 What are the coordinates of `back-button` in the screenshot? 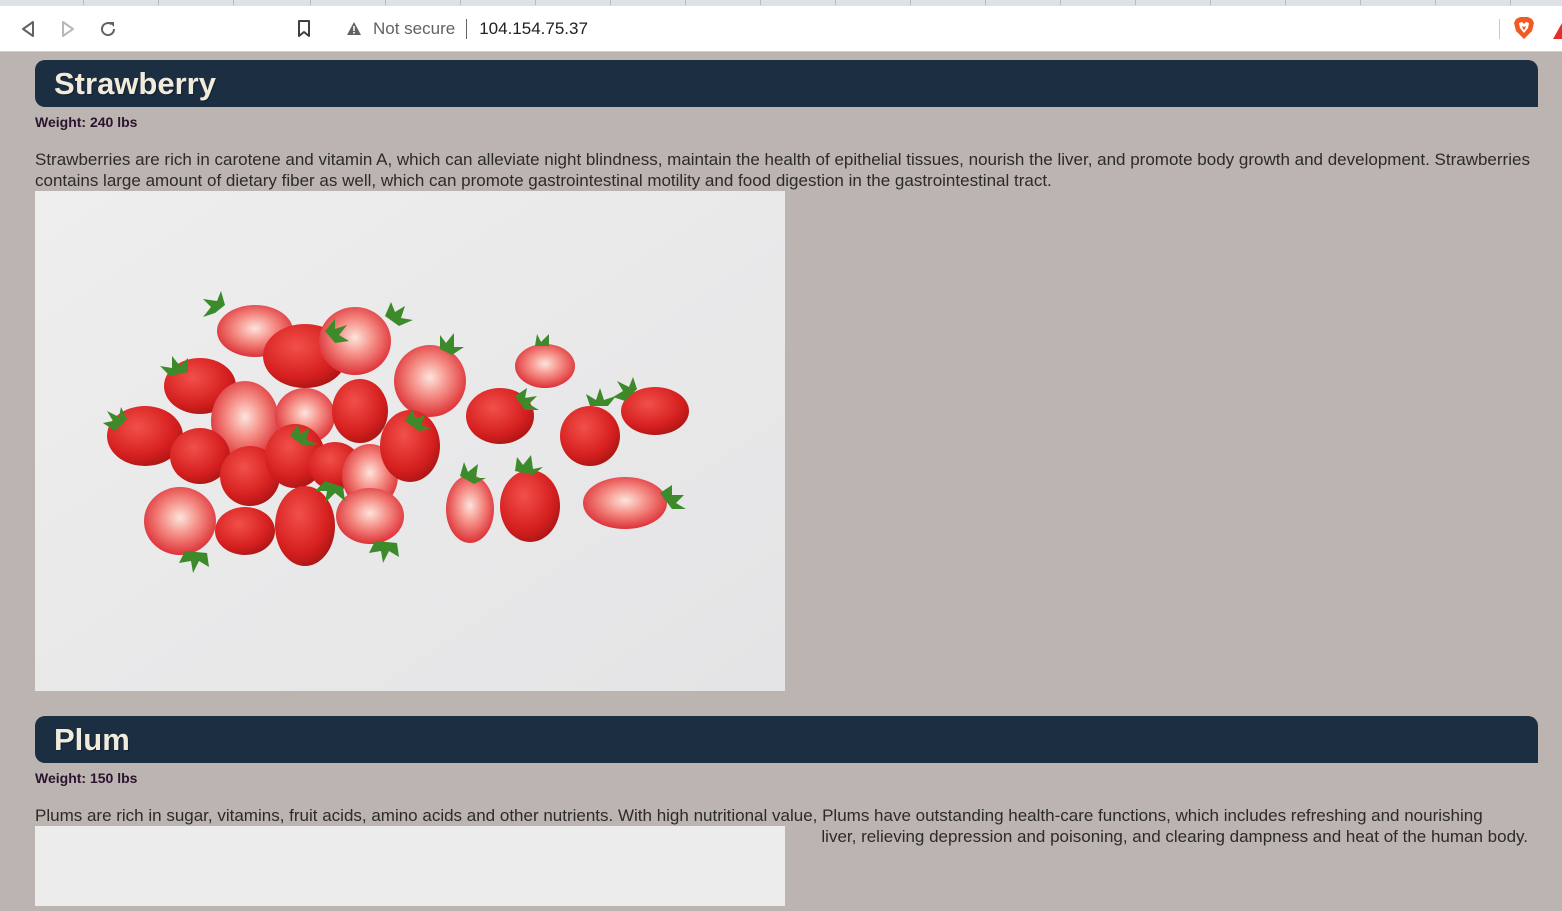 It's located at (28, 29).